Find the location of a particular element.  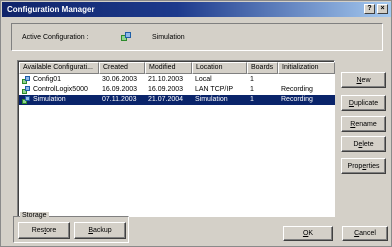

col-location-cell: LAN TCP/IP is located at coordinates (219, 90).